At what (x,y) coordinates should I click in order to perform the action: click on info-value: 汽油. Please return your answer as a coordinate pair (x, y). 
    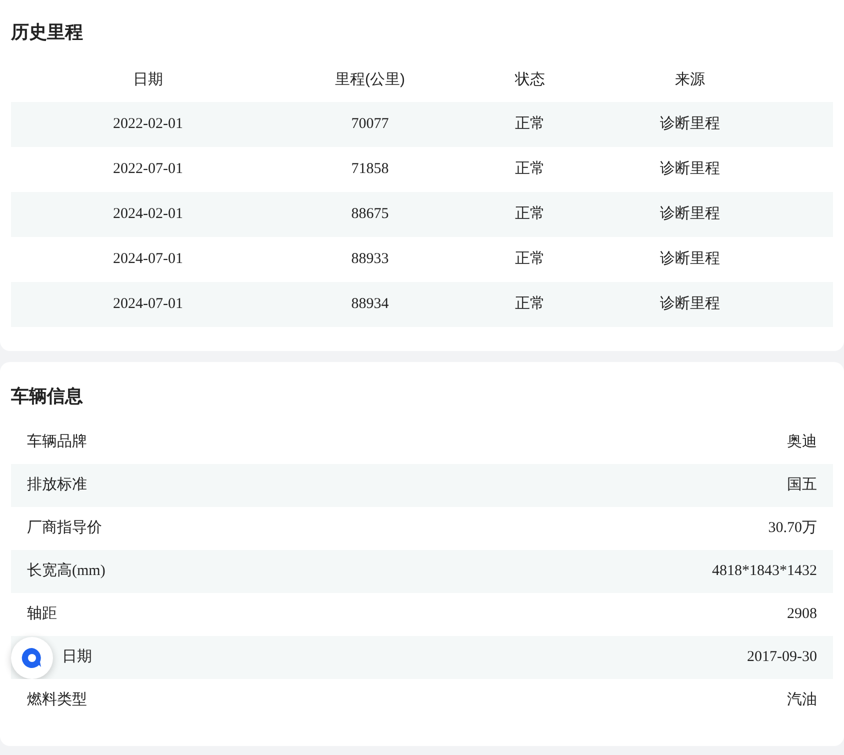
    Looking at the image, I should click on (802, 700).